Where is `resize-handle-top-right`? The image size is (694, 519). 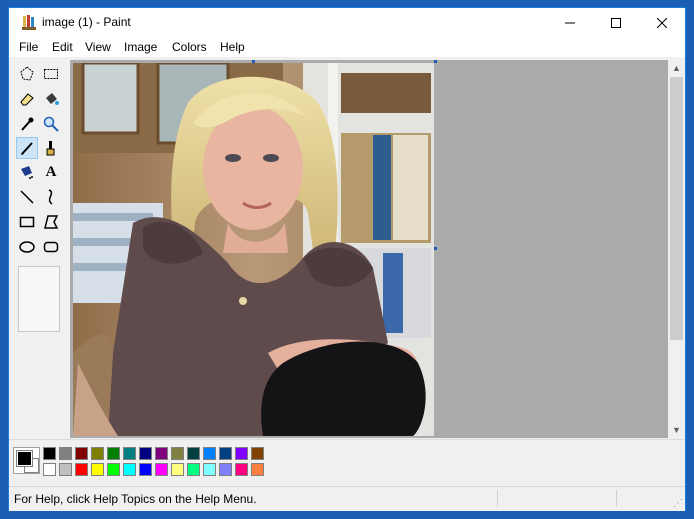 resize-handle-top-right is located at coordinates (435, 61).